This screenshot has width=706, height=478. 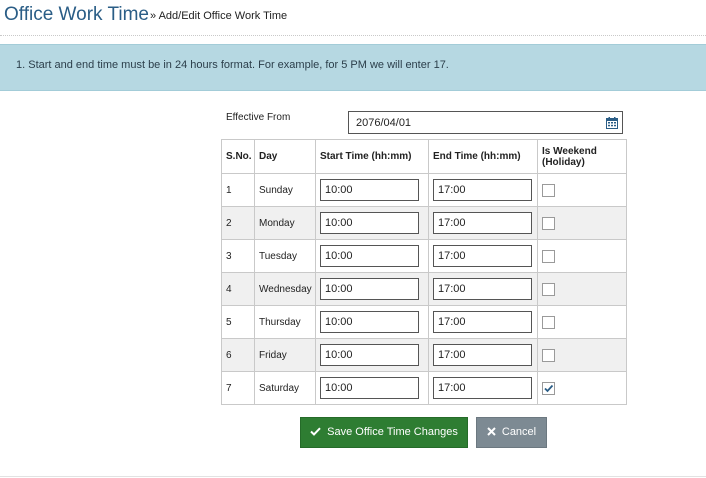 What do you see at coordinates (424, 322) in the screenshot?
I see `table-row: 5 Thursday` at bounding box center [424, 322].